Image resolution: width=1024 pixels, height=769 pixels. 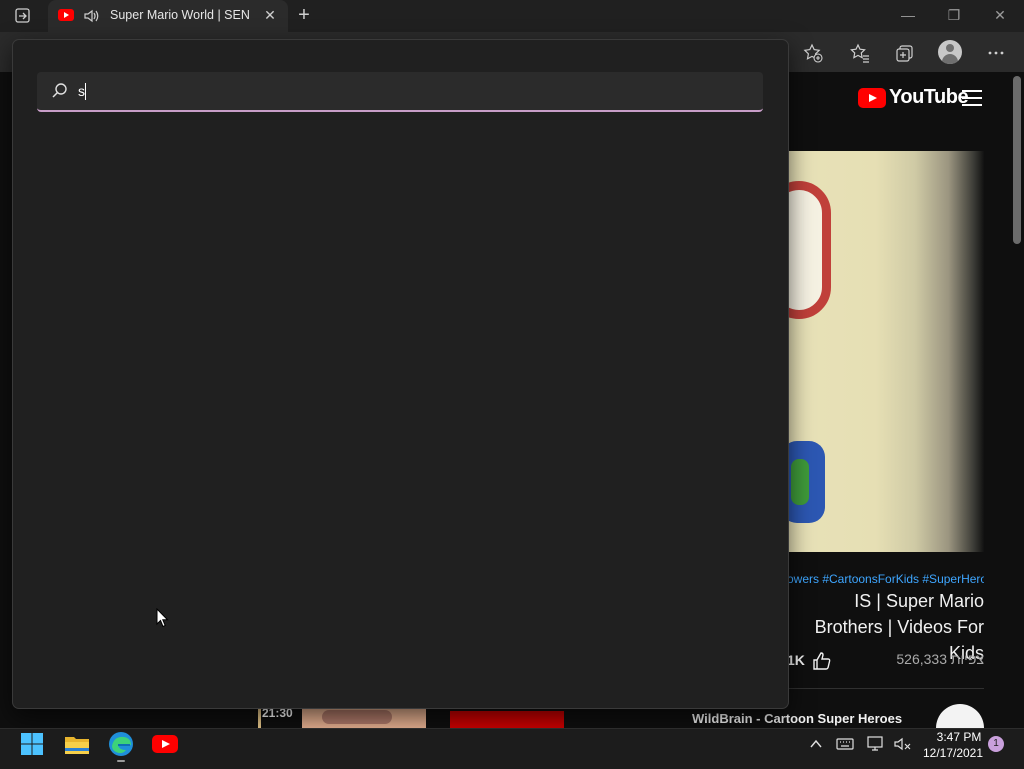 I want to click on search-icon, so click(x=60, y=91).